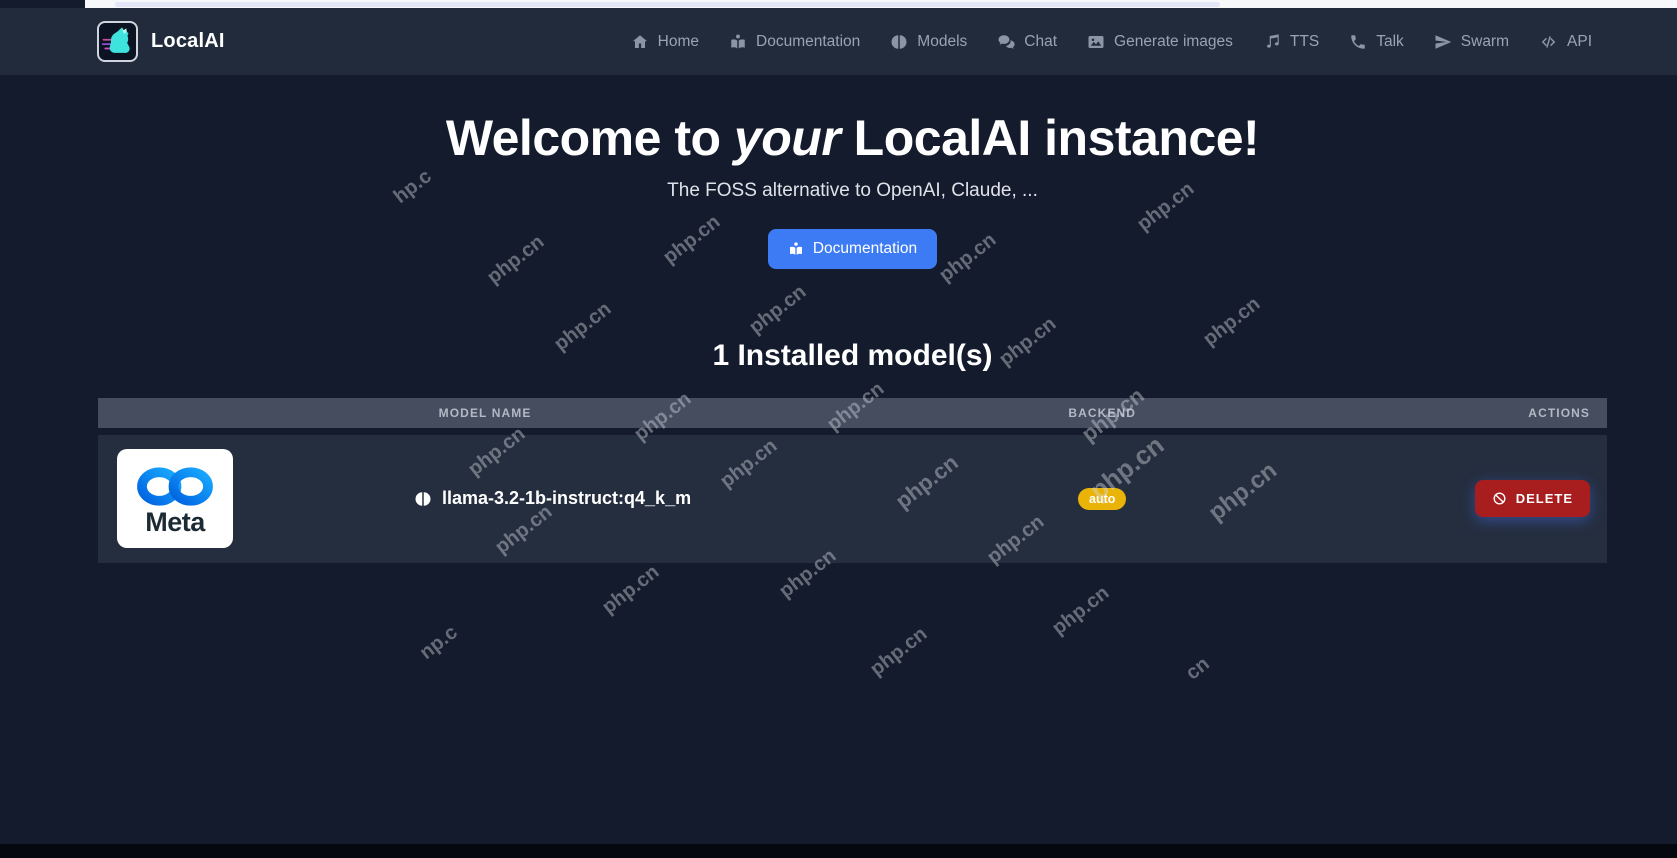  I want to click on nav-label: Documentation, so click(808, 41).